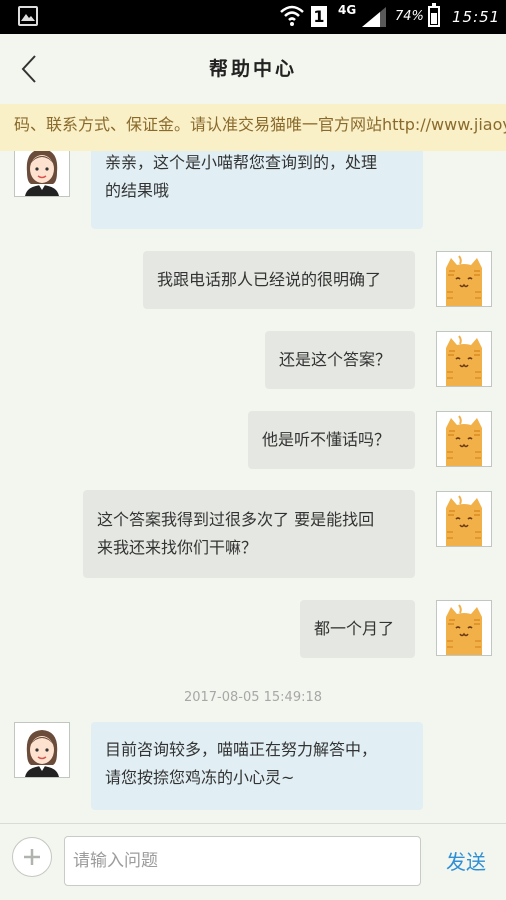 The width and height of the screenshot is (506, 900). I want to click on user-message-bubble: 他是听不懂话吗？, so click(331, 440).